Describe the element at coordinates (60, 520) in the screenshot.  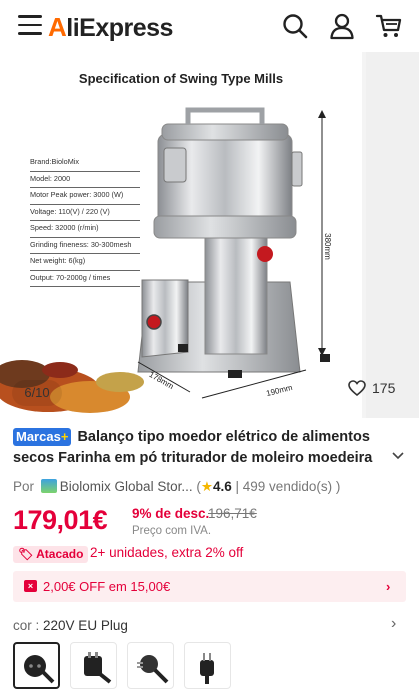
I see `current-price: 179,01€` at that location.